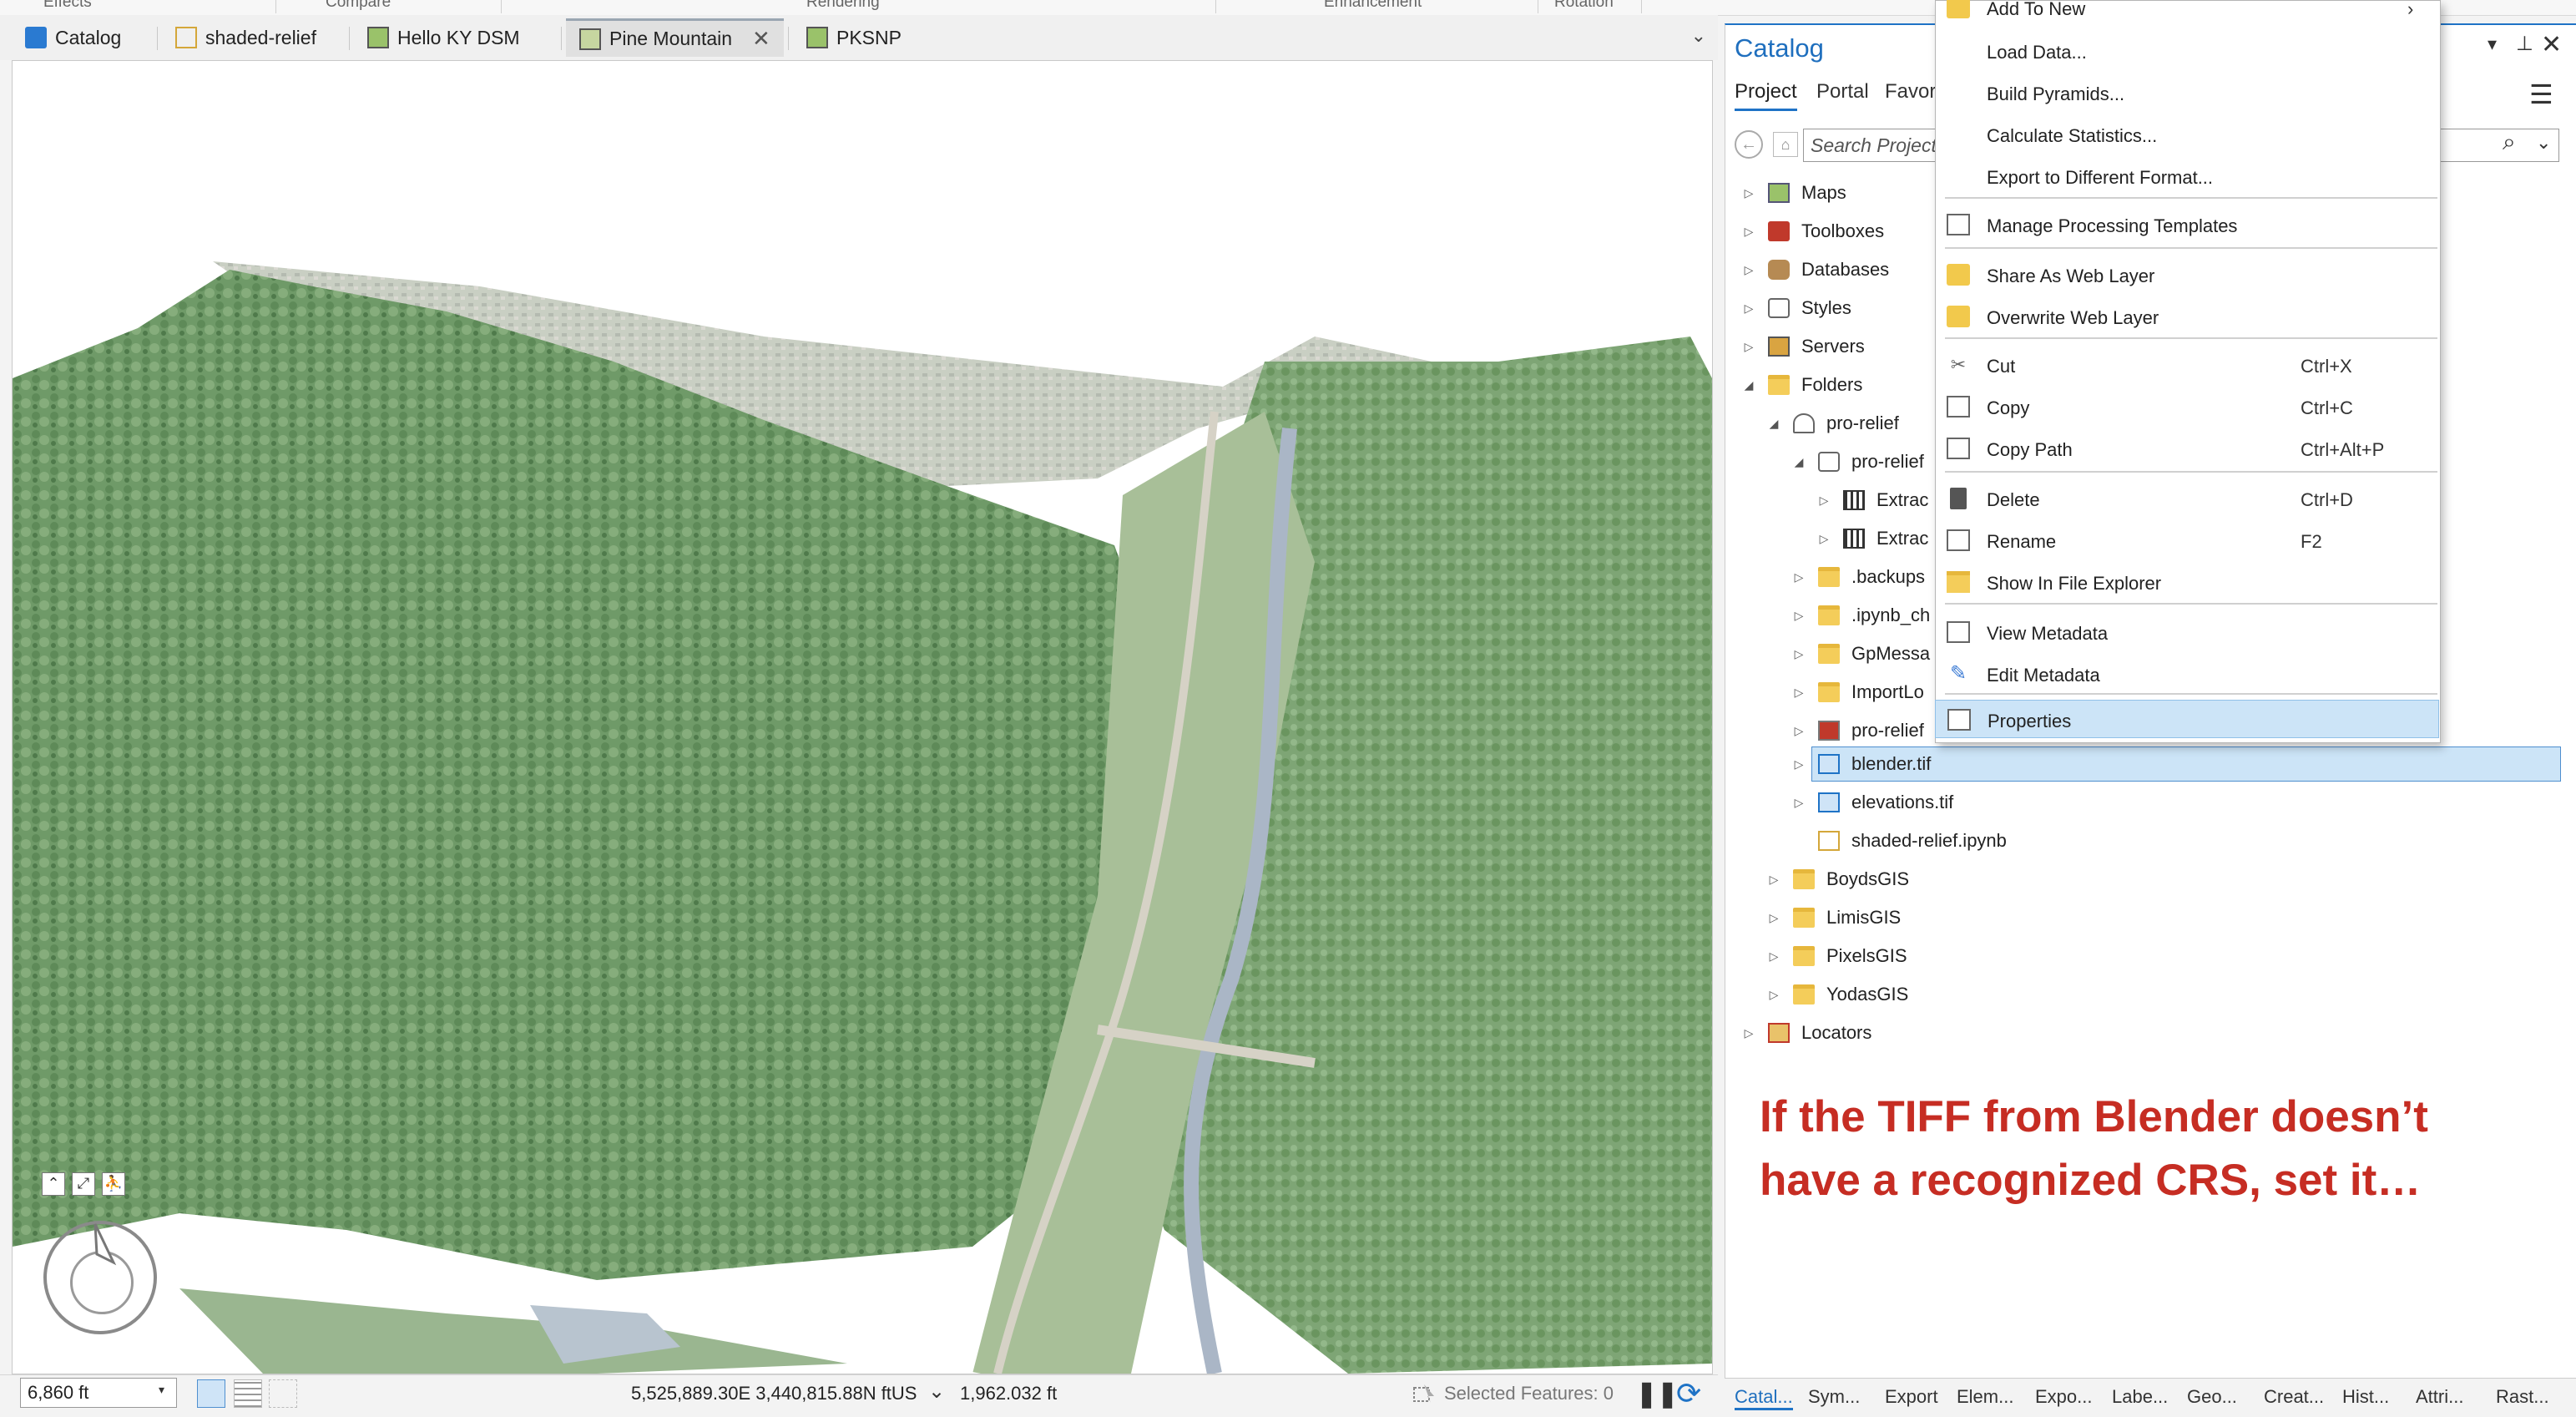  I want to click on tab-shaded-relief: shaded-relief, so click(246, 38).